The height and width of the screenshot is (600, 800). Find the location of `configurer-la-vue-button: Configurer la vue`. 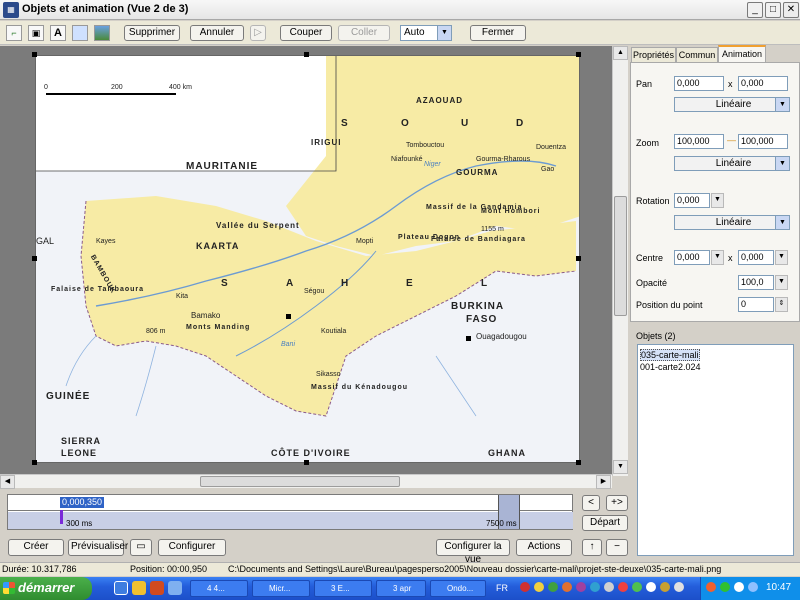

configurer-la-vue-button: Configurer la vue is located at coordinates (473, 552).